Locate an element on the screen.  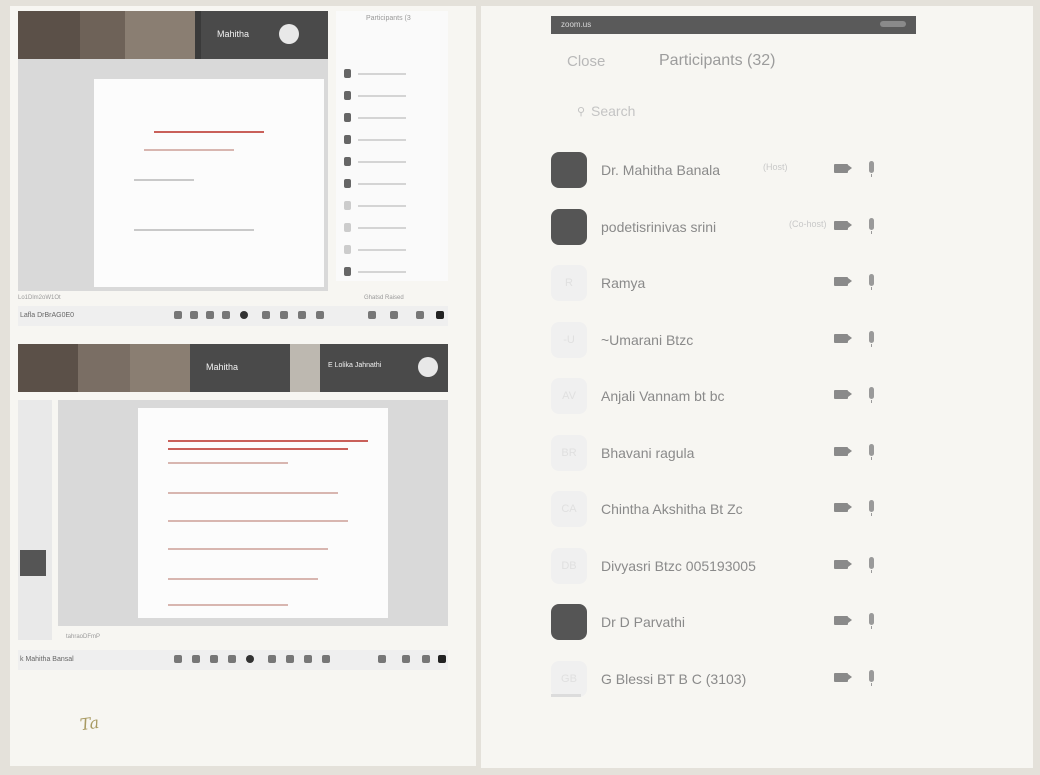
handwritten-scribble: Ta is located at coordinates (89, 723).